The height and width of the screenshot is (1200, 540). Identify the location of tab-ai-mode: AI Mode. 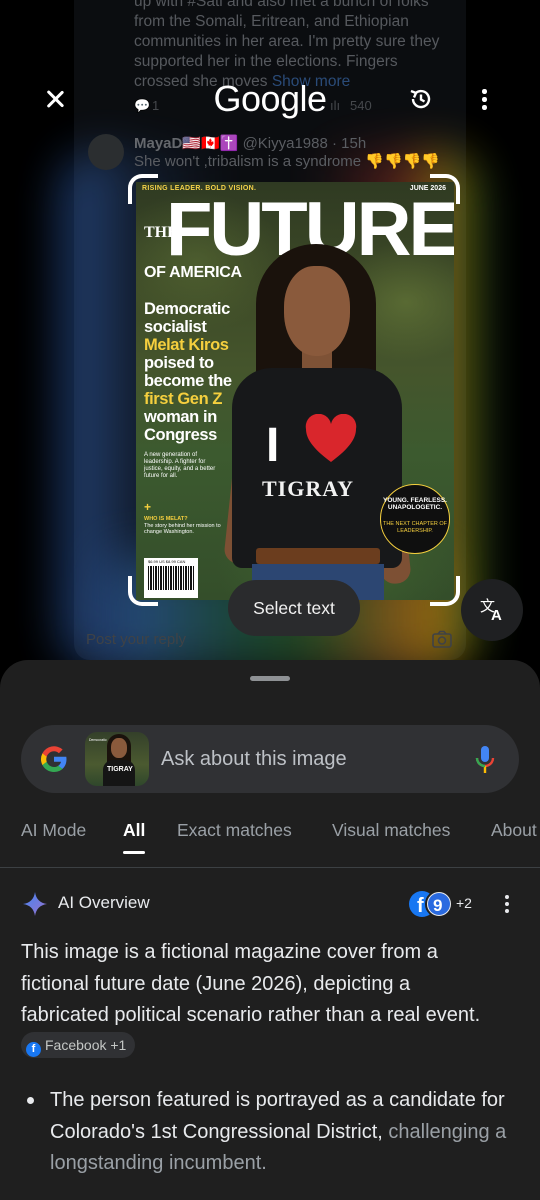
(53, 830).